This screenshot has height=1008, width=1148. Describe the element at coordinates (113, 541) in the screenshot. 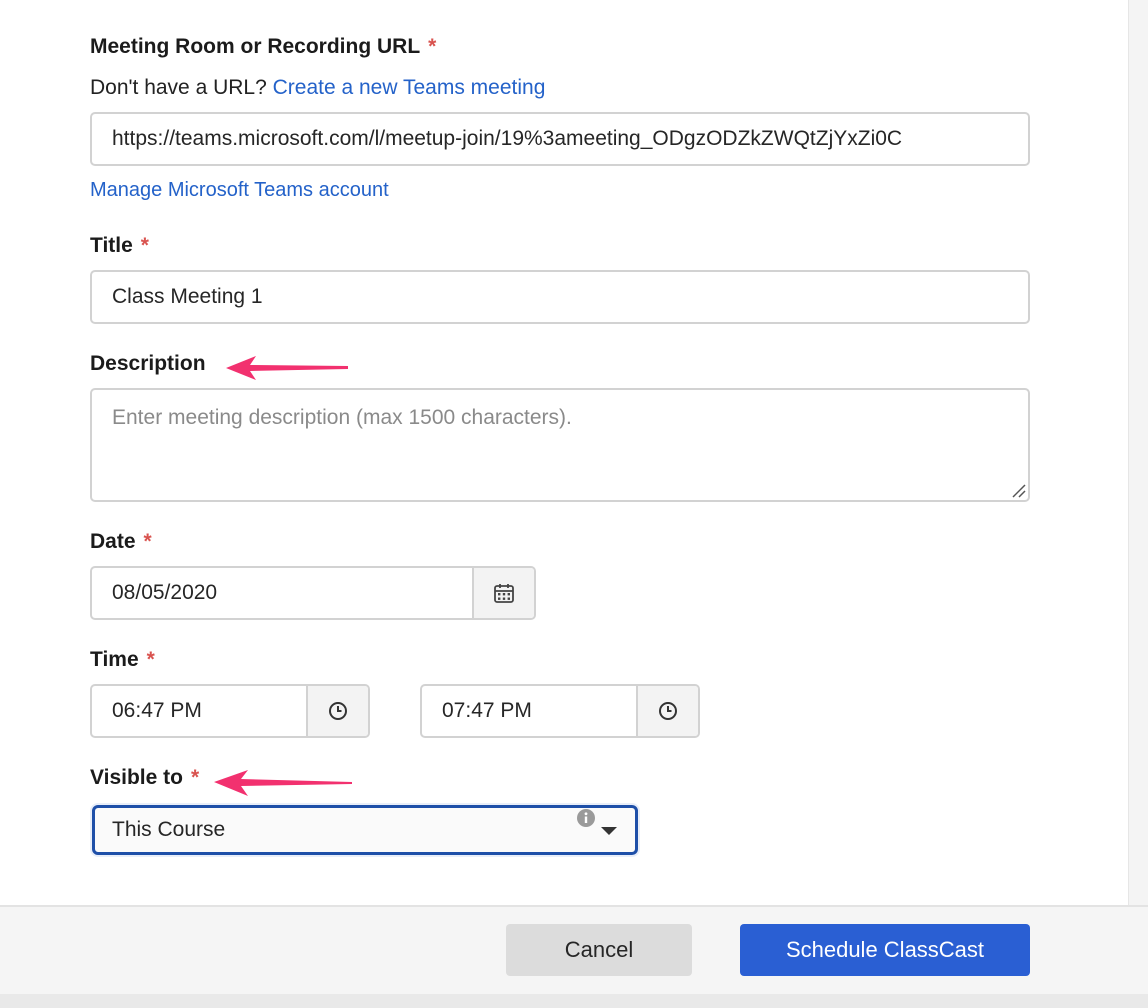

I see `date-label-text: Date` at that location.